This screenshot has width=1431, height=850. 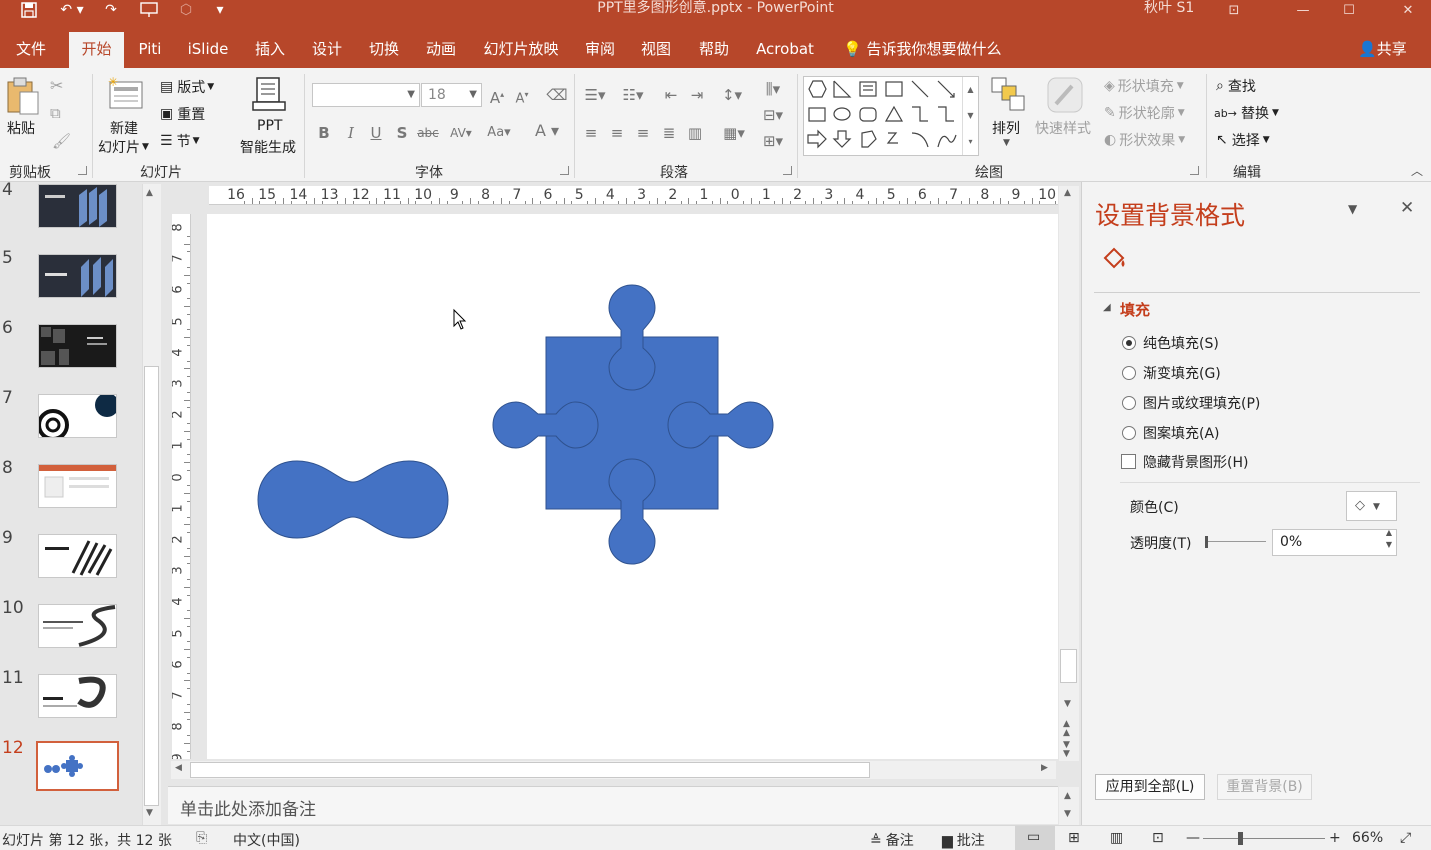 What do you see at coordinates (384, 50) in the screenshot?
I see `tab-transitions: 切换` at bounding box center [384, 50].